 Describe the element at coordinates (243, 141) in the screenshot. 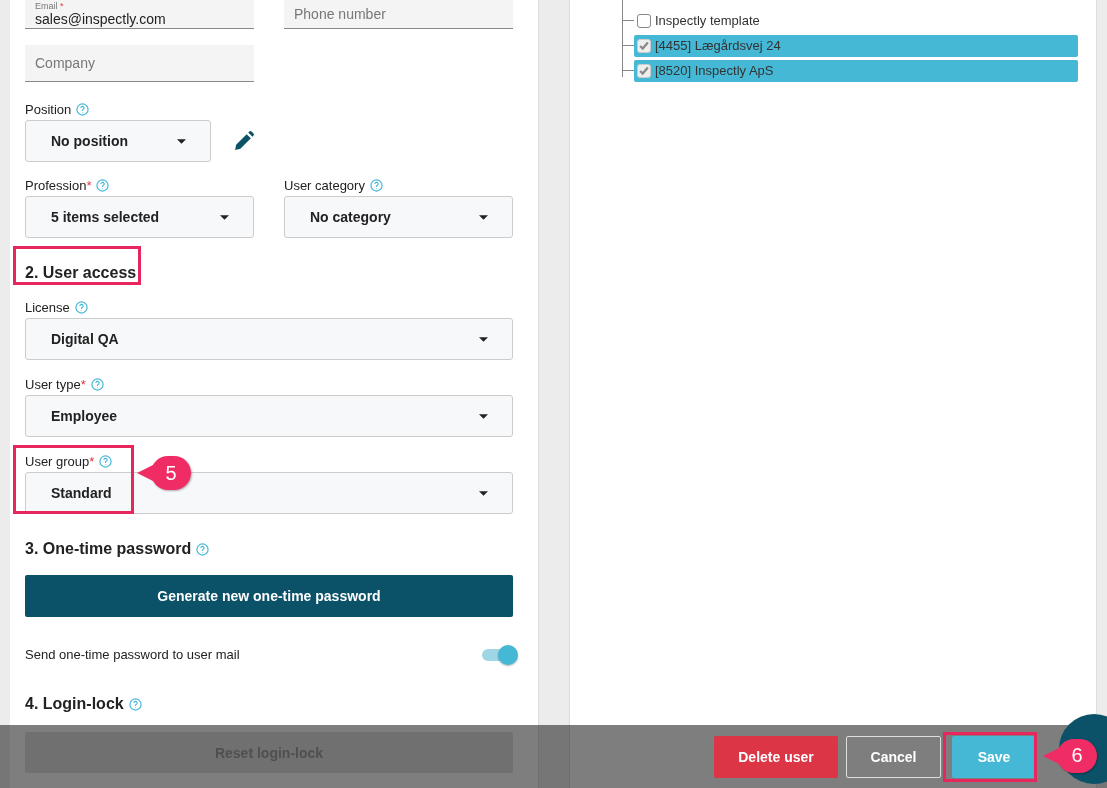

I see `pencil-icon` at that location.